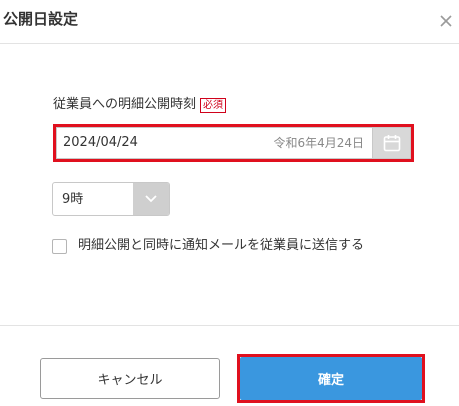  Describe the element at coordinates (41, 19) in the screenshot. I see `dialog-title: 公開日設定` at that location.